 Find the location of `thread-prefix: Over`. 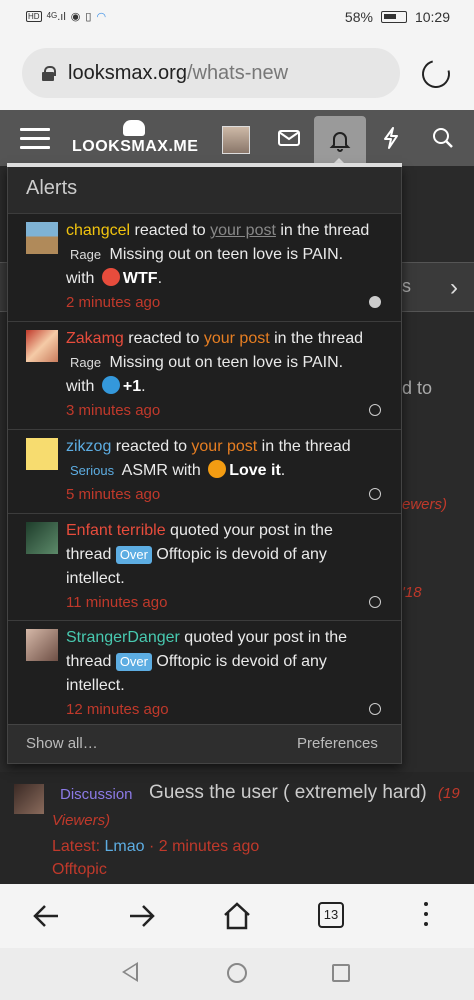

thread-prefix: Over is located at coordinates (133, 555).